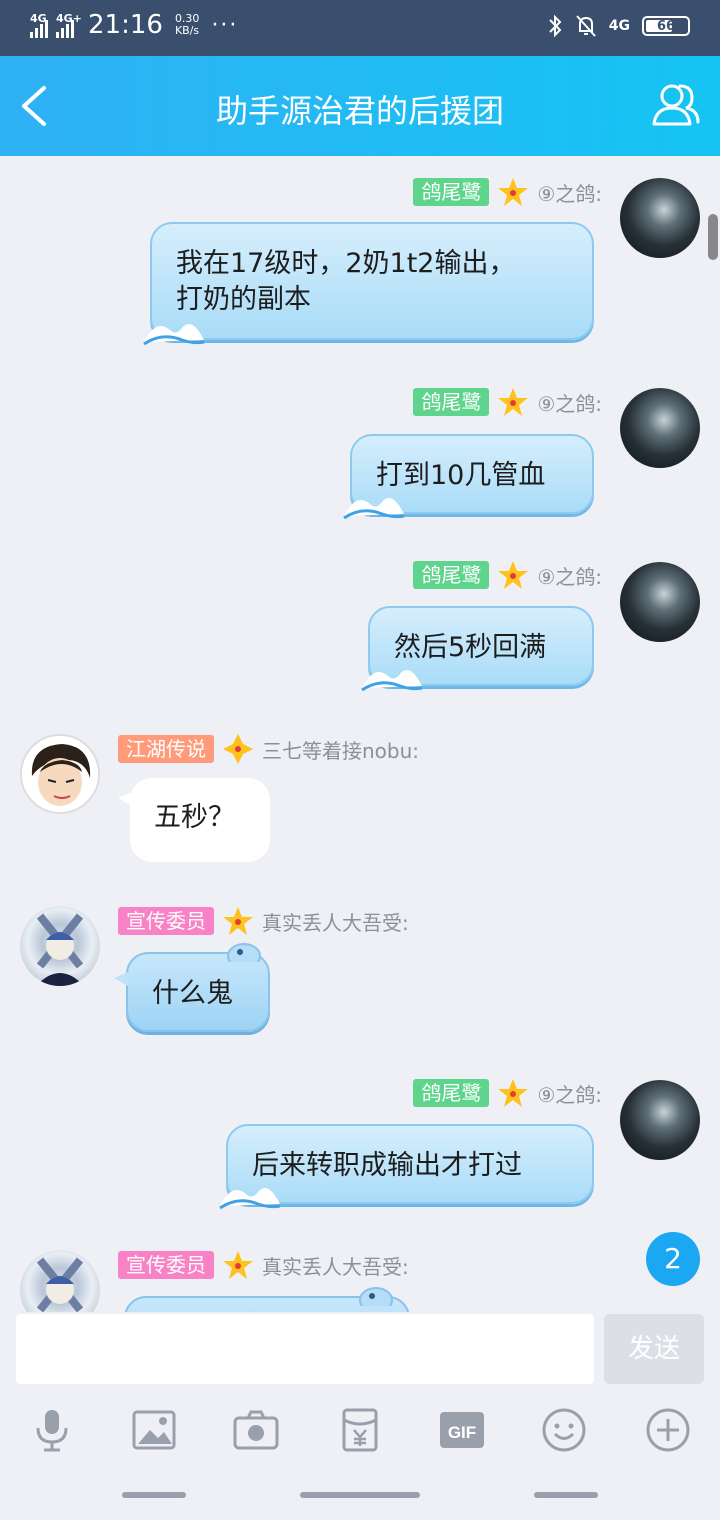 This screenshot has width=720, height=1520. Describe the element at coordinates (346, 263) in the screenshot. I see `message-text-line: 我在17级时，2奶1t2输出，` at that location.